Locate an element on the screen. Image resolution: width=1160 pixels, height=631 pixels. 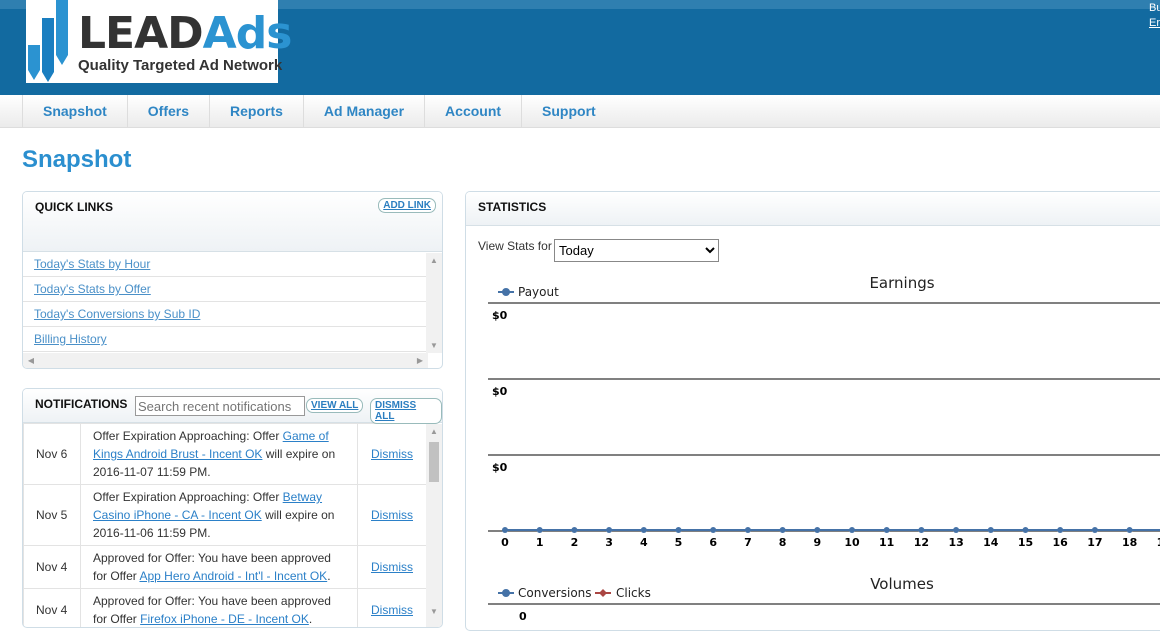
x-tick-label: 19 is located at coordinates (1158, 542).